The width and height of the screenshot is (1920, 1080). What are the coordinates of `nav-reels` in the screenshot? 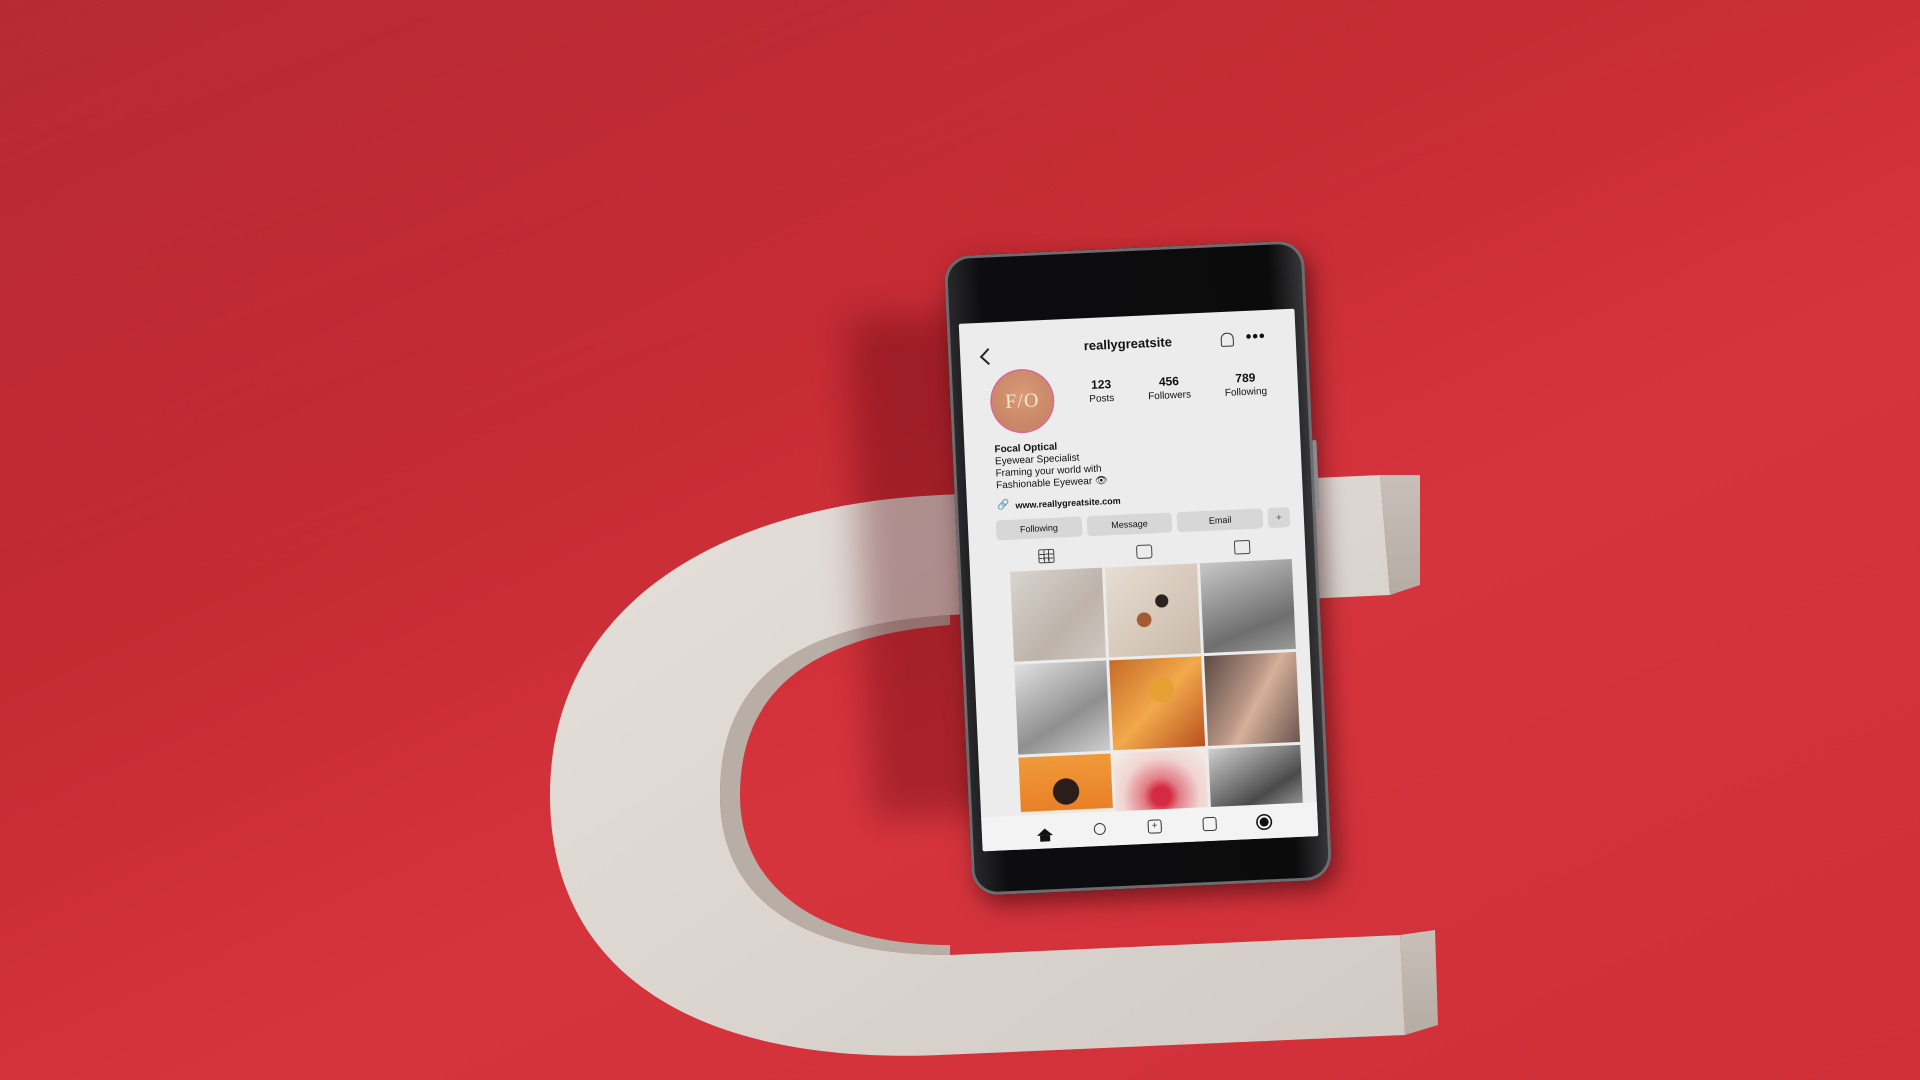 It's located at (1209, 824).